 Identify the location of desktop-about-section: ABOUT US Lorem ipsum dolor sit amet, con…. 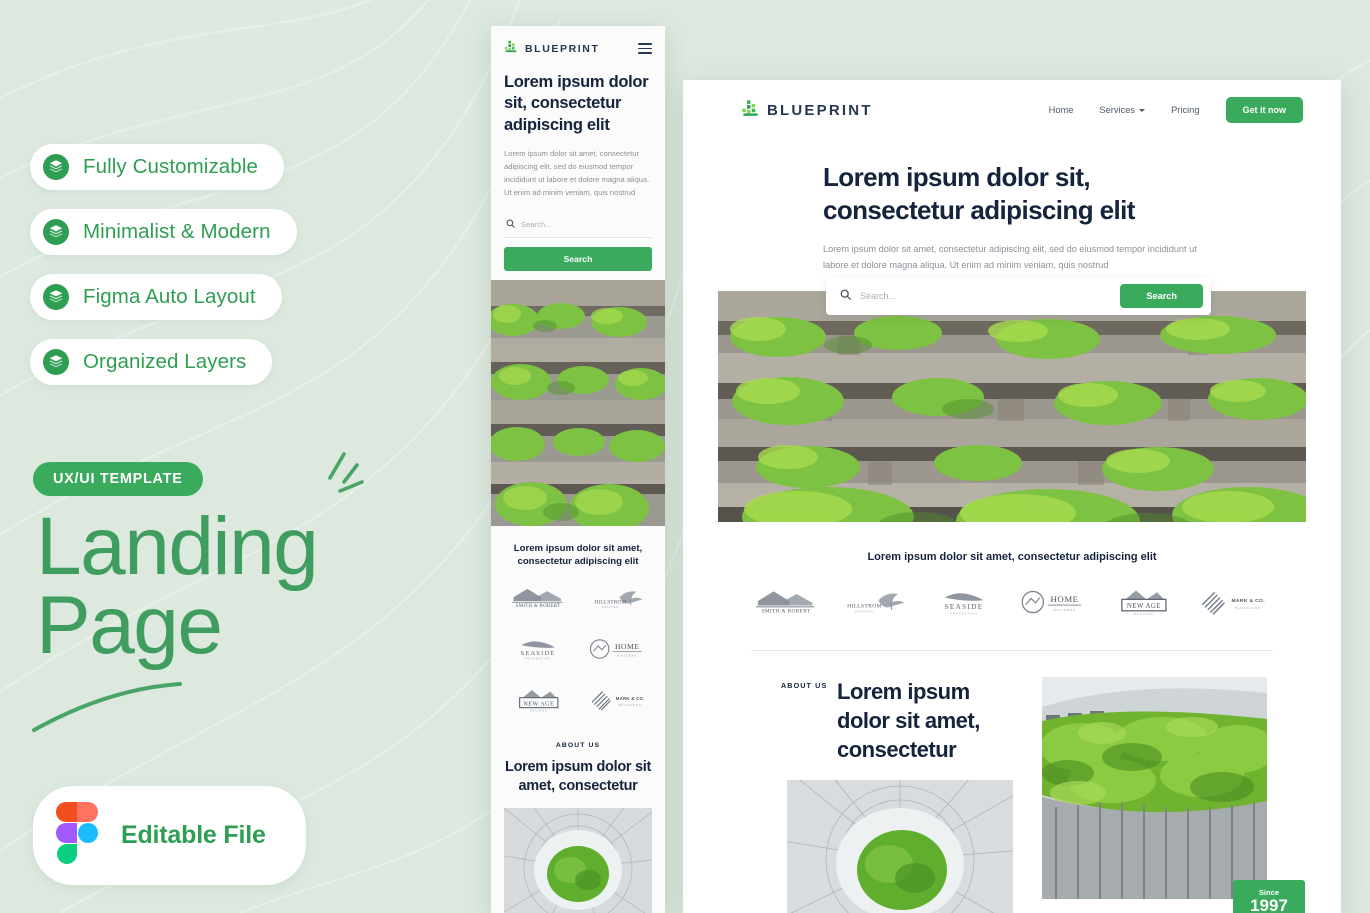
(1012, 782).